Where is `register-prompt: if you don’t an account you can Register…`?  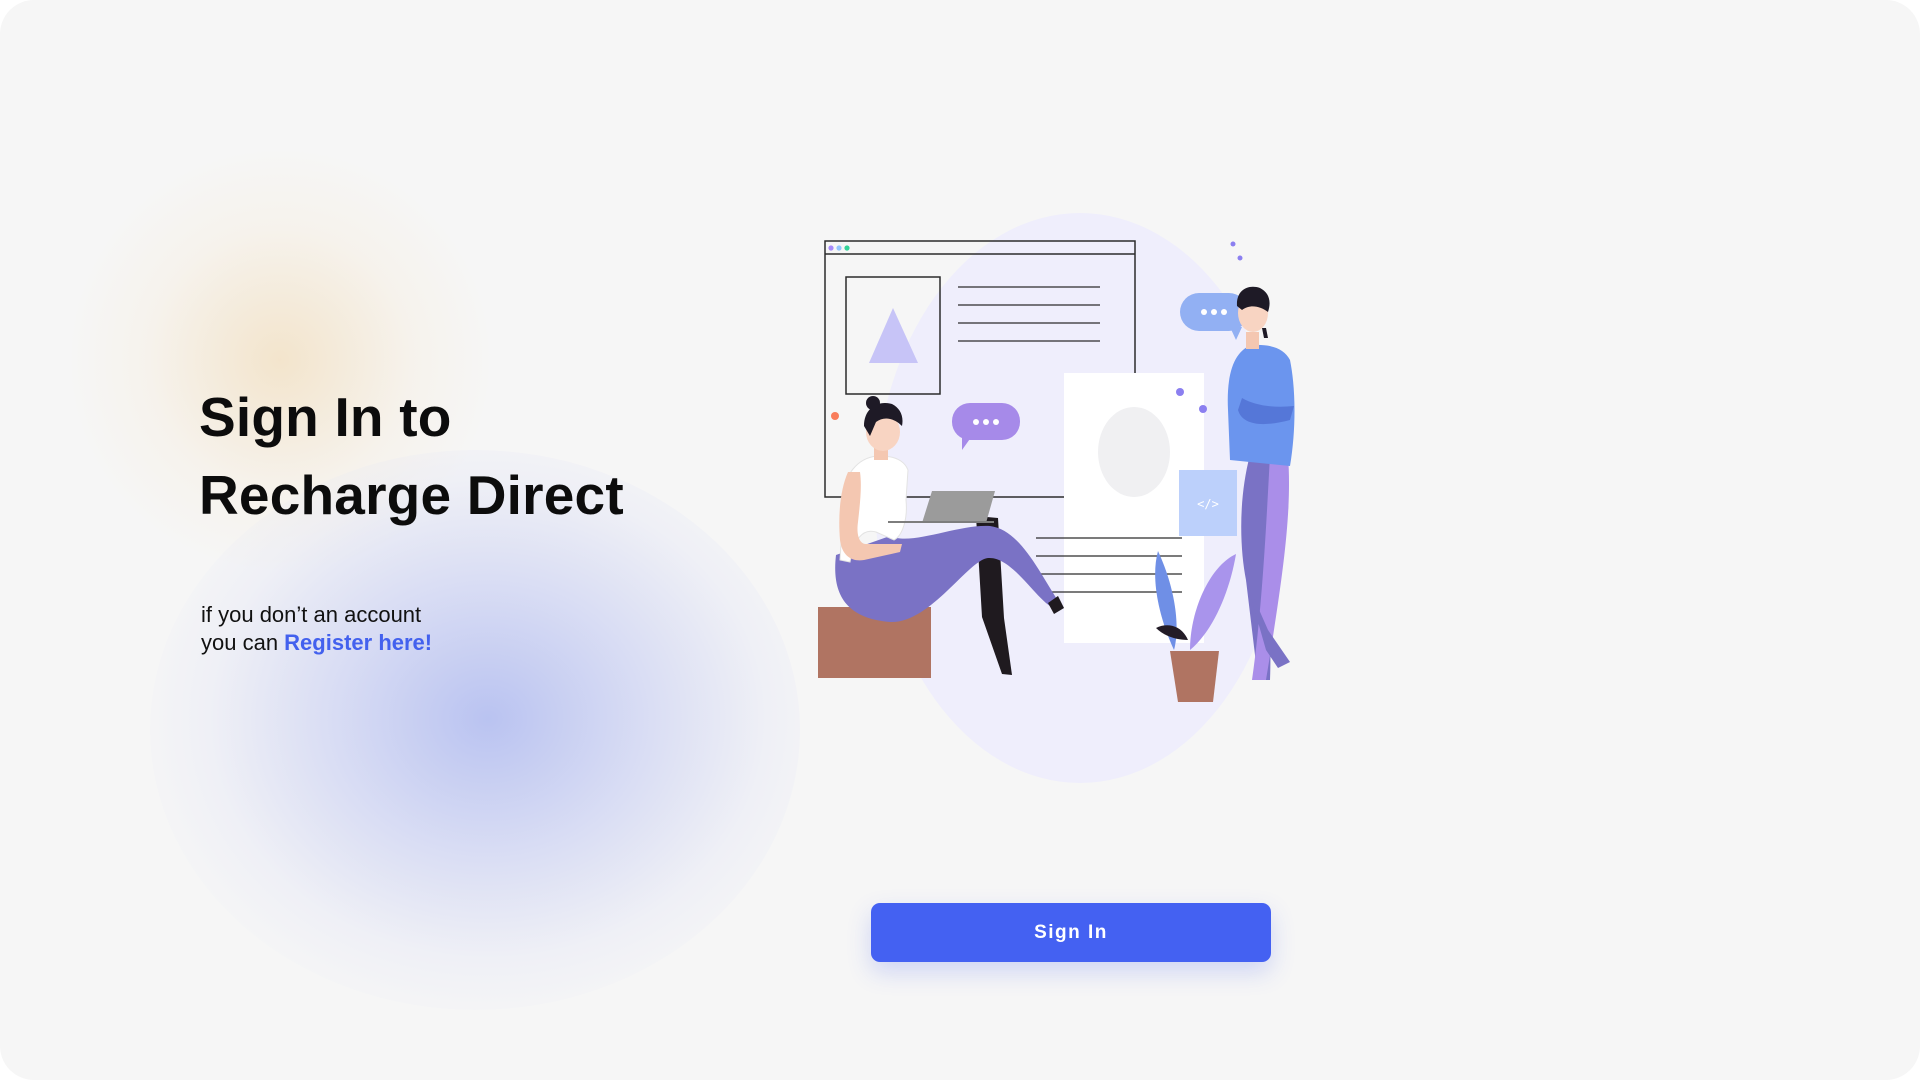
register-prompt: if you don’t an account you can Register… is located at coordinates (316, 629).